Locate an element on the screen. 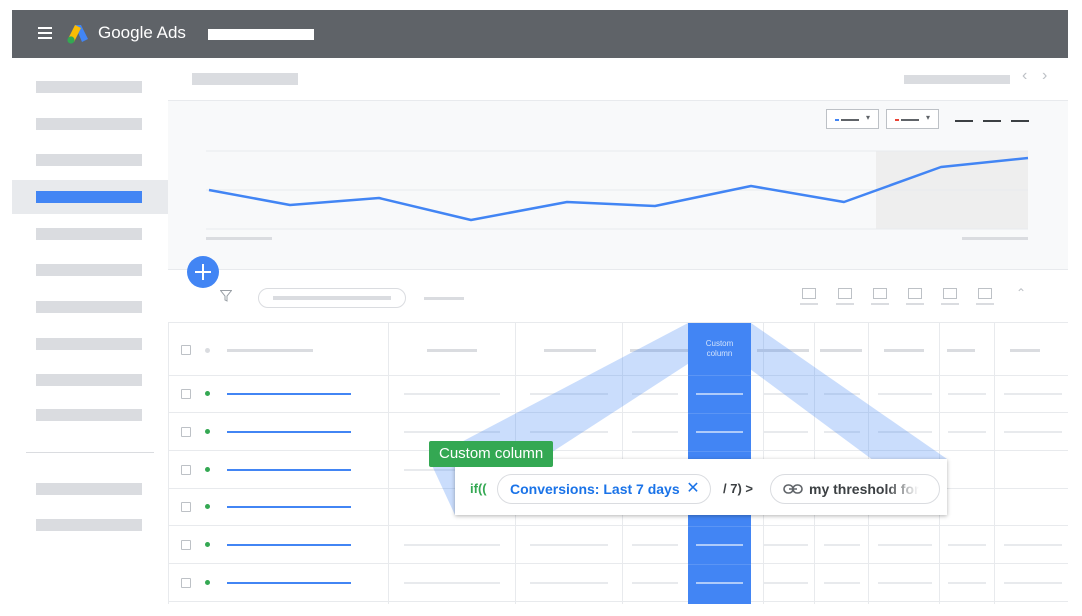  chevron-left-icon: ‹ is located at coordinates (1024, 76).